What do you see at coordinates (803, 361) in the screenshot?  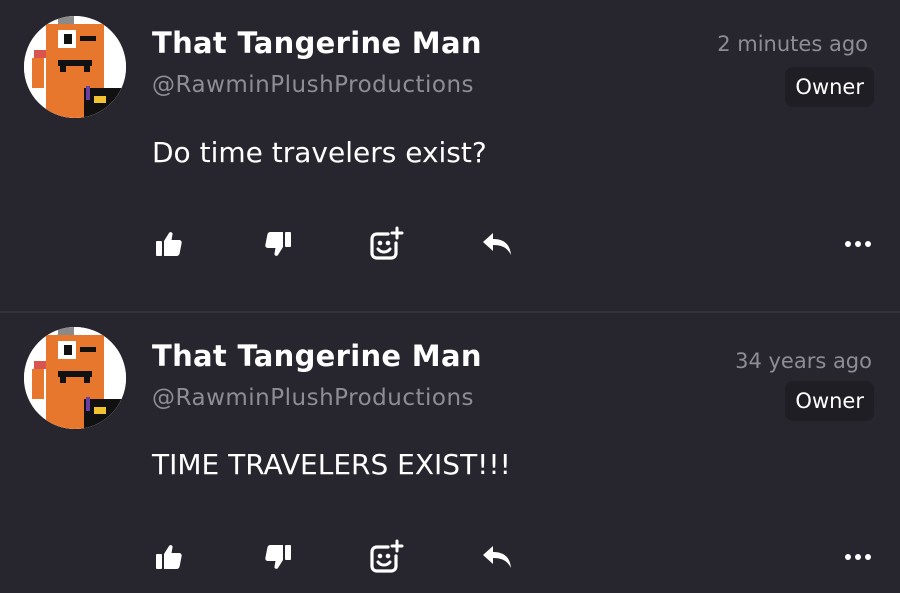 I see `timestamp: 34 years ago` at bounding box center [803, 361].